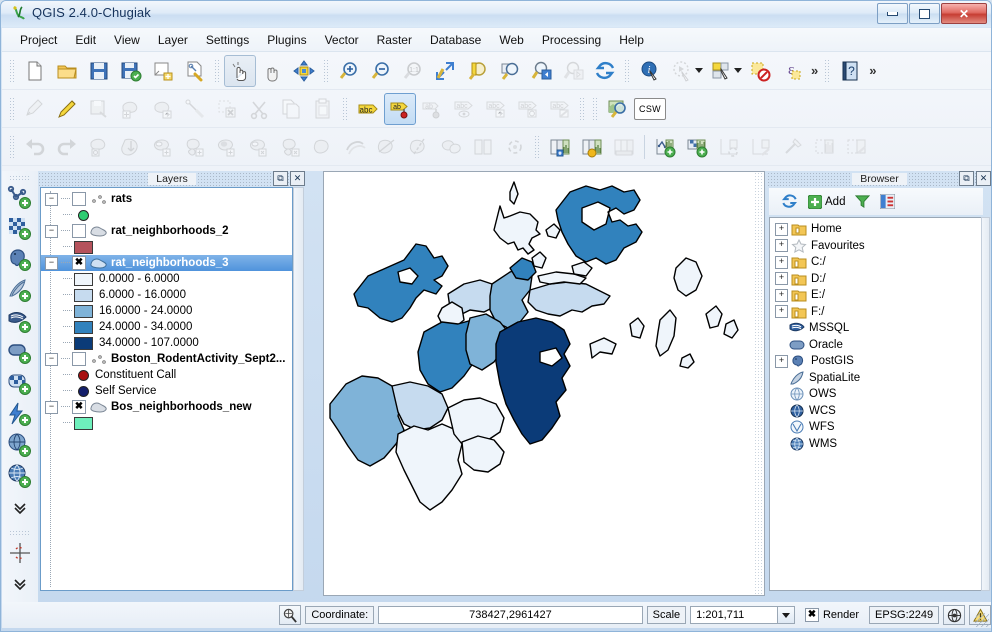 Image resolution: width=992 pixels, height=632 pixels. I want to click on label-button: abc, so click(368, 109).